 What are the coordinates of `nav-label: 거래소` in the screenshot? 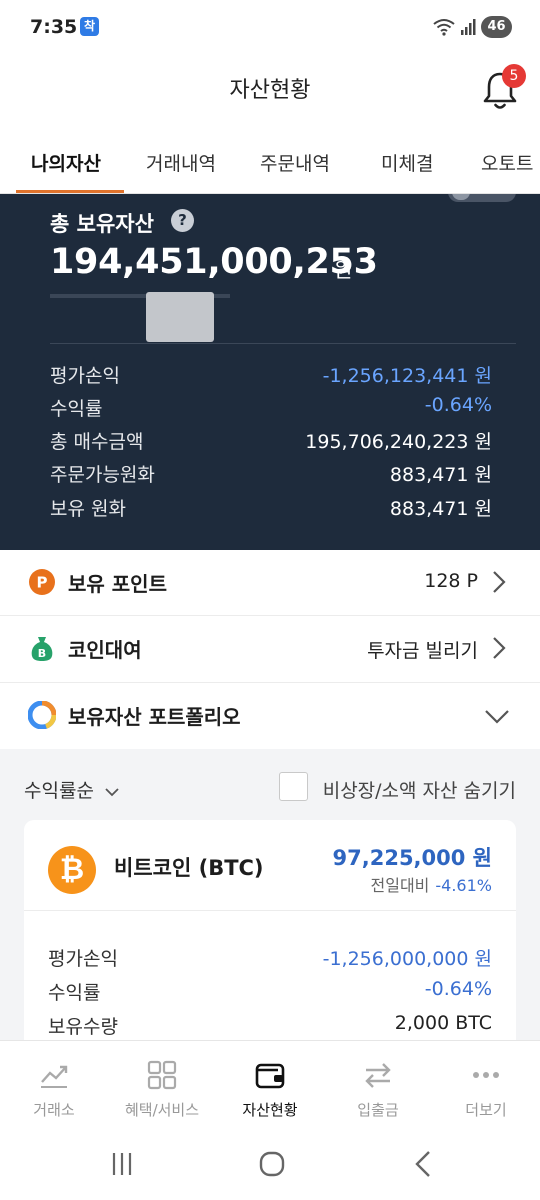 It's located at (54, 1110).